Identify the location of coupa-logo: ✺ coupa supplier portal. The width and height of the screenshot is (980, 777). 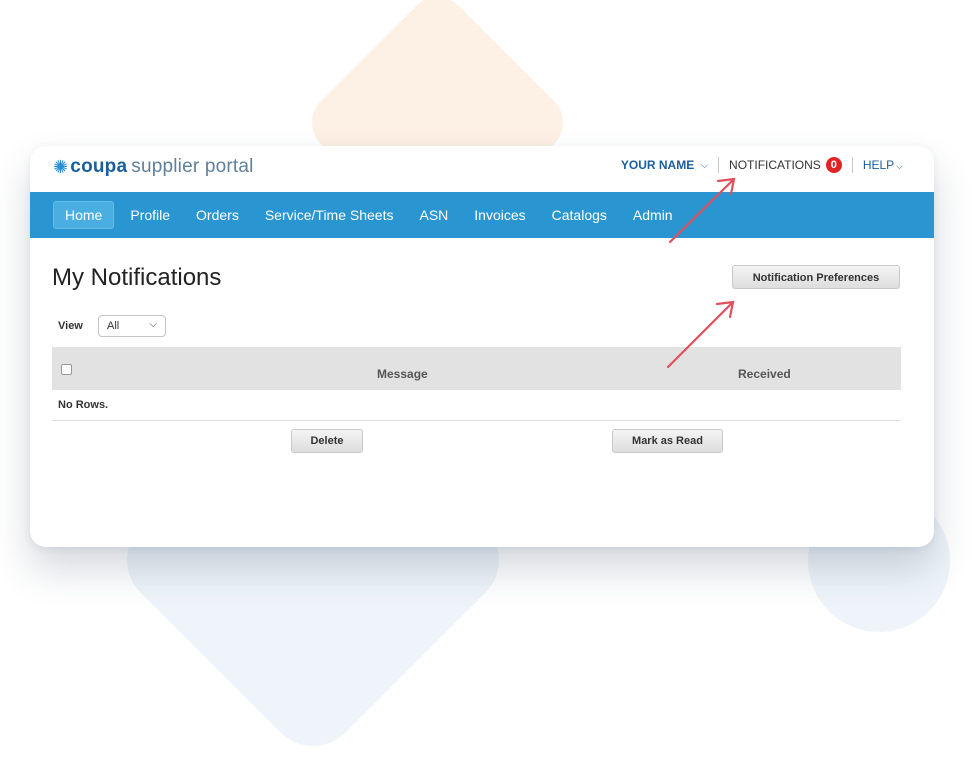
(153, 167).